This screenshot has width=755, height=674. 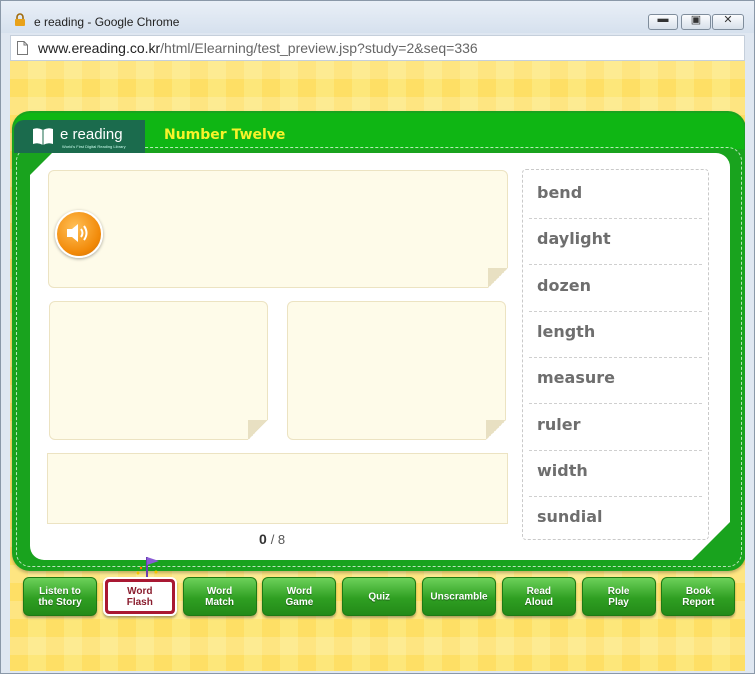 I want to click on menu-button-label: Book Report, so click(x=698, y=596).